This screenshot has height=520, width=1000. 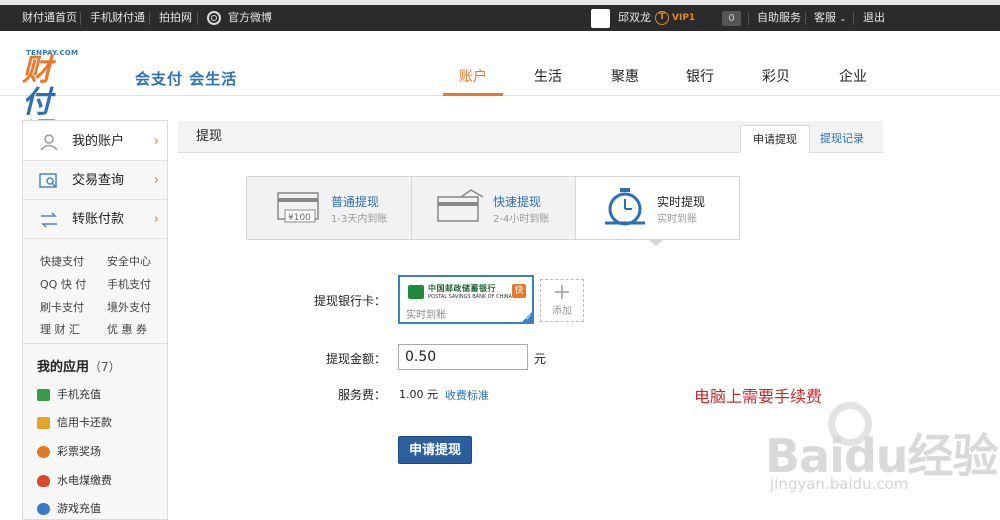 I want to click on nav-bank: 银行, so click(x=700, y=80).